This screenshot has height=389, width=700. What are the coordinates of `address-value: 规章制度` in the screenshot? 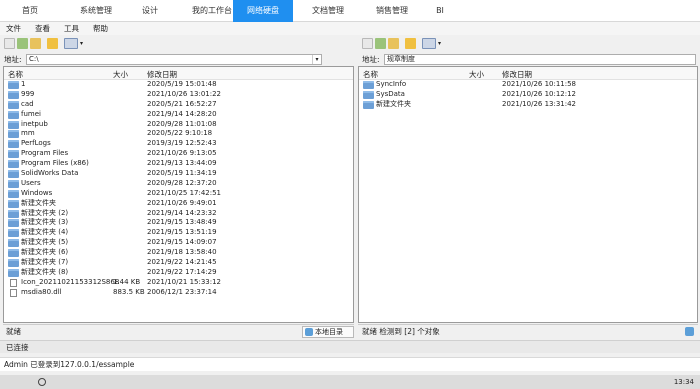 It's located at (401, 58).